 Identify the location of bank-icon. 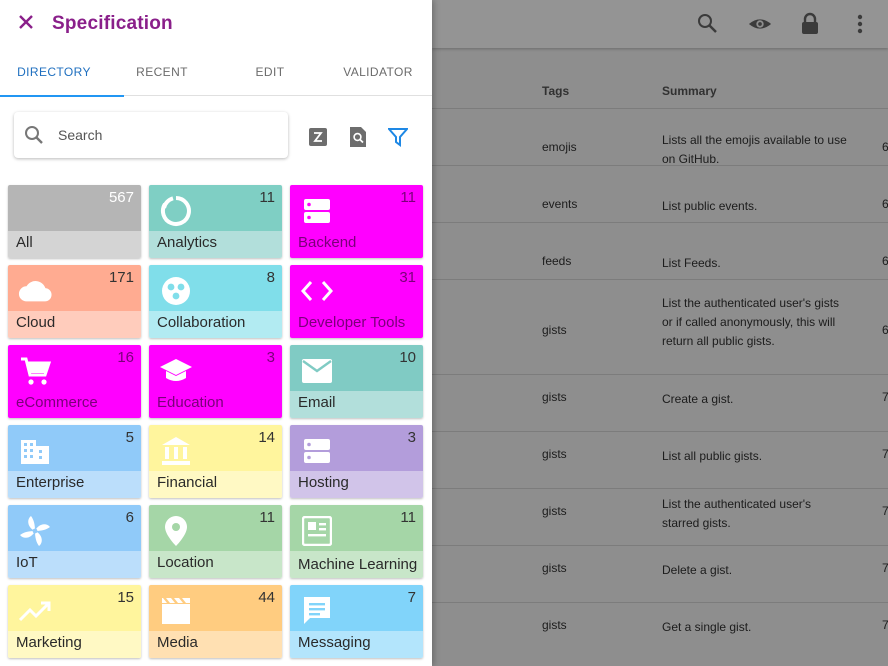
(176, 451).